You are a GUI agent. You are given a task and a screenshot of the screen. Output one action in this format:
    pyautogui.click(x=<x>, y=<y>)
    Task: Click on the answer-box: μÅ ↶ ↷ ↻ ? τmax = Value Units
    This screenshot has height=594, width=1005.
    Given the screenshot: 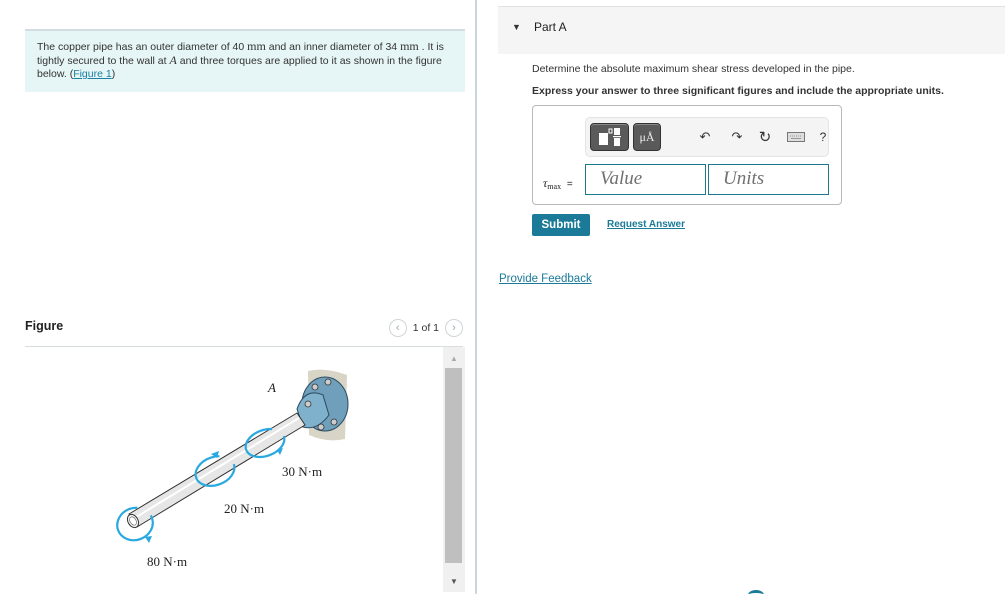 What is the action you would take?
    pyautogui.click(x=687, y=155)
    